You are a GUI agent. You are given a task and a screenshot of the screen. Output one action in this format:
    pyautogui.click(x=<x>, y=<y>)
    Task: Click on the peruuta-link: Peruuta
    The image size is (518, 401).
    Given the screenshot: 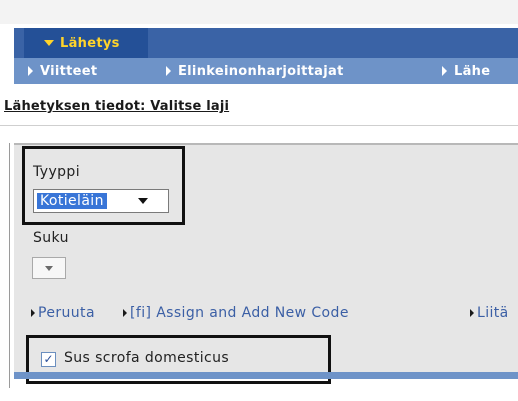 What is the action you would take?
    pyautogui.click(x=63, y=313)
    